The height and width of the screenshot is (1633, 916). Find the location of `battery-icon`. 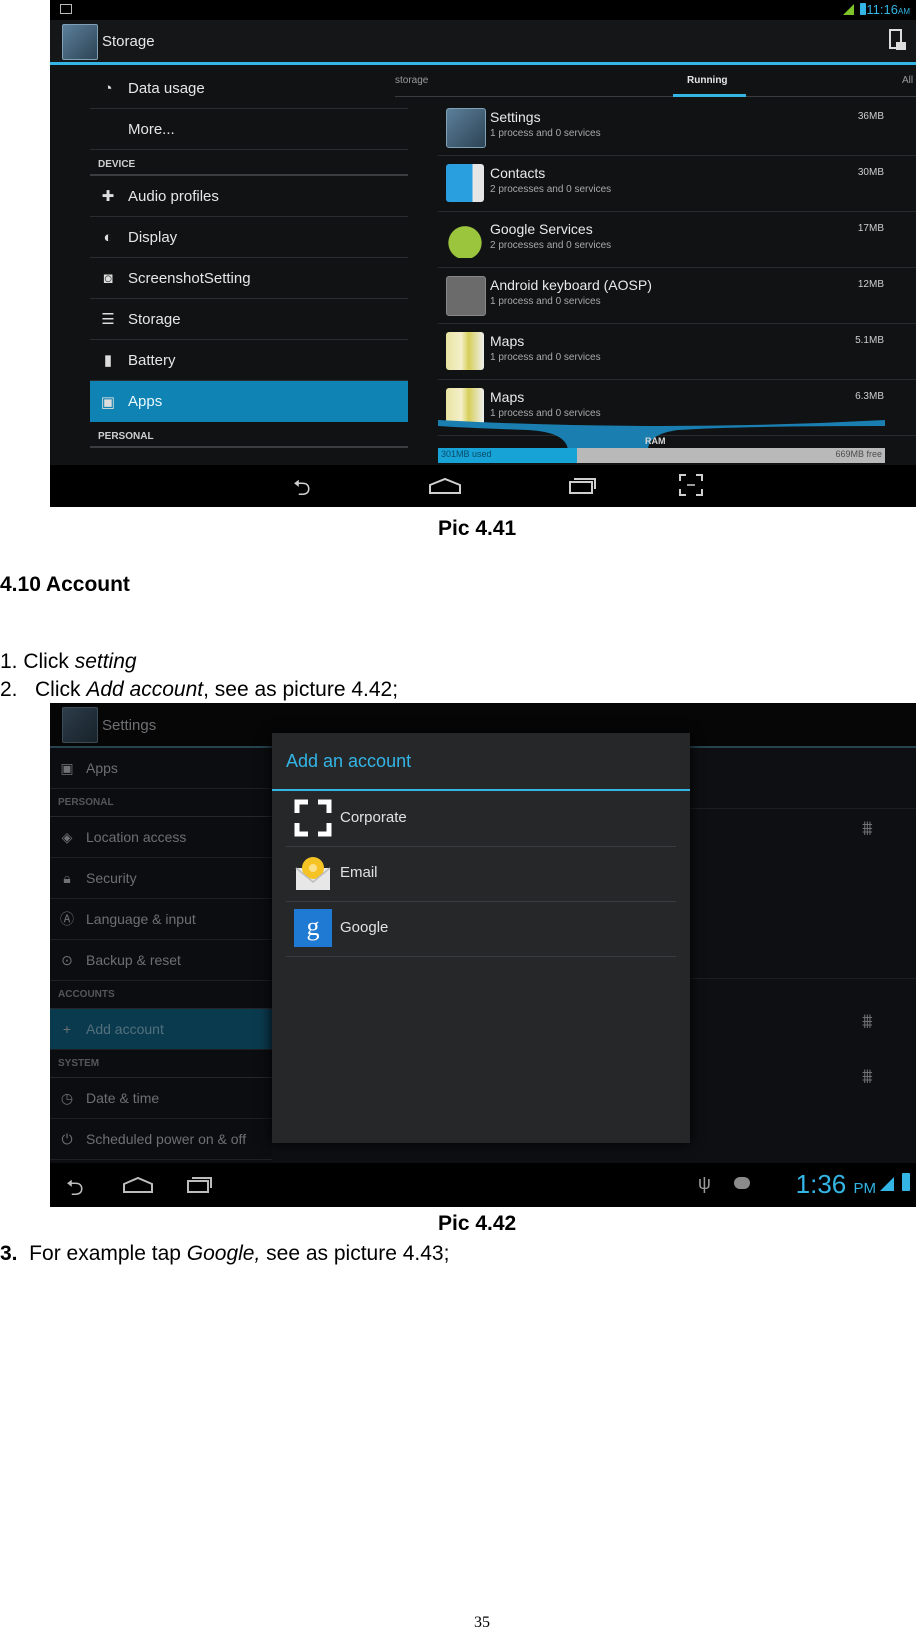

battery-icon is located at coordinates (863, 9).